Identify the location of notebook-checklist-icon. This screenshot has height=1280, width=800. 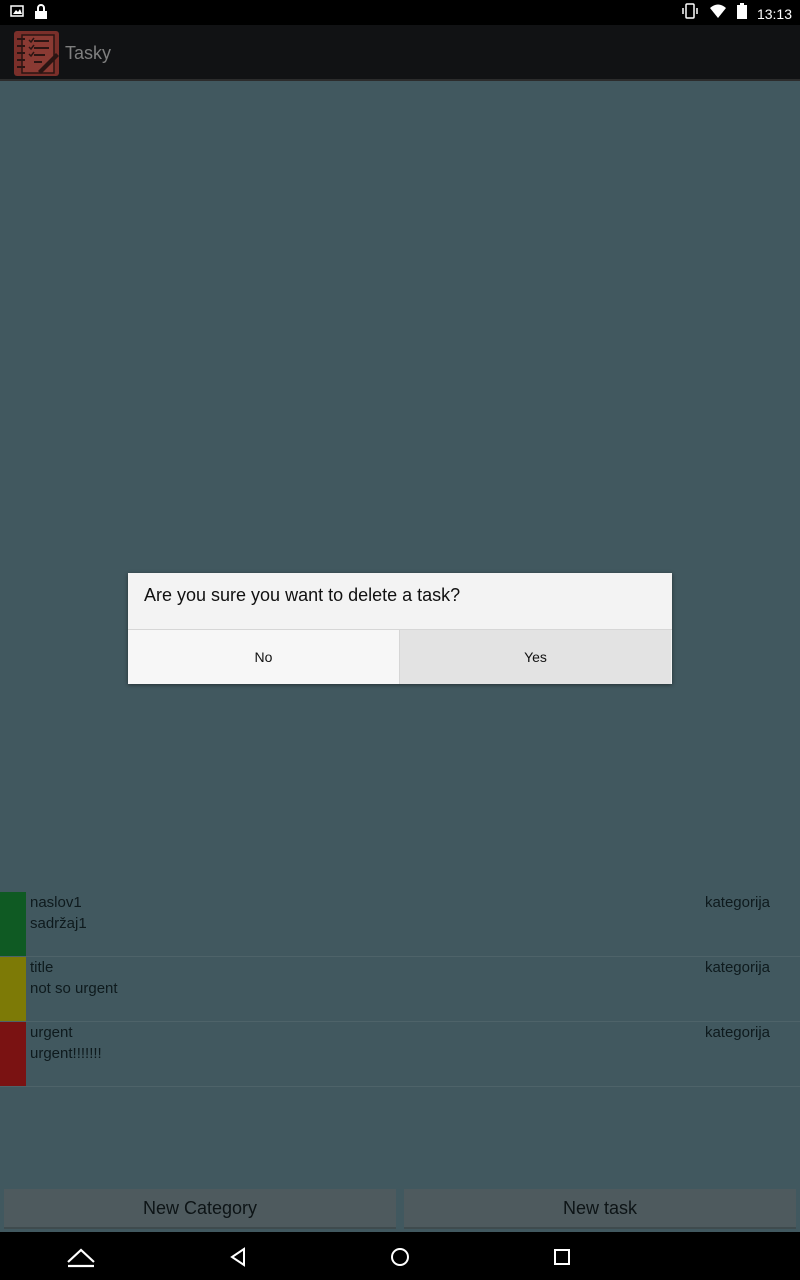
(36, 53).